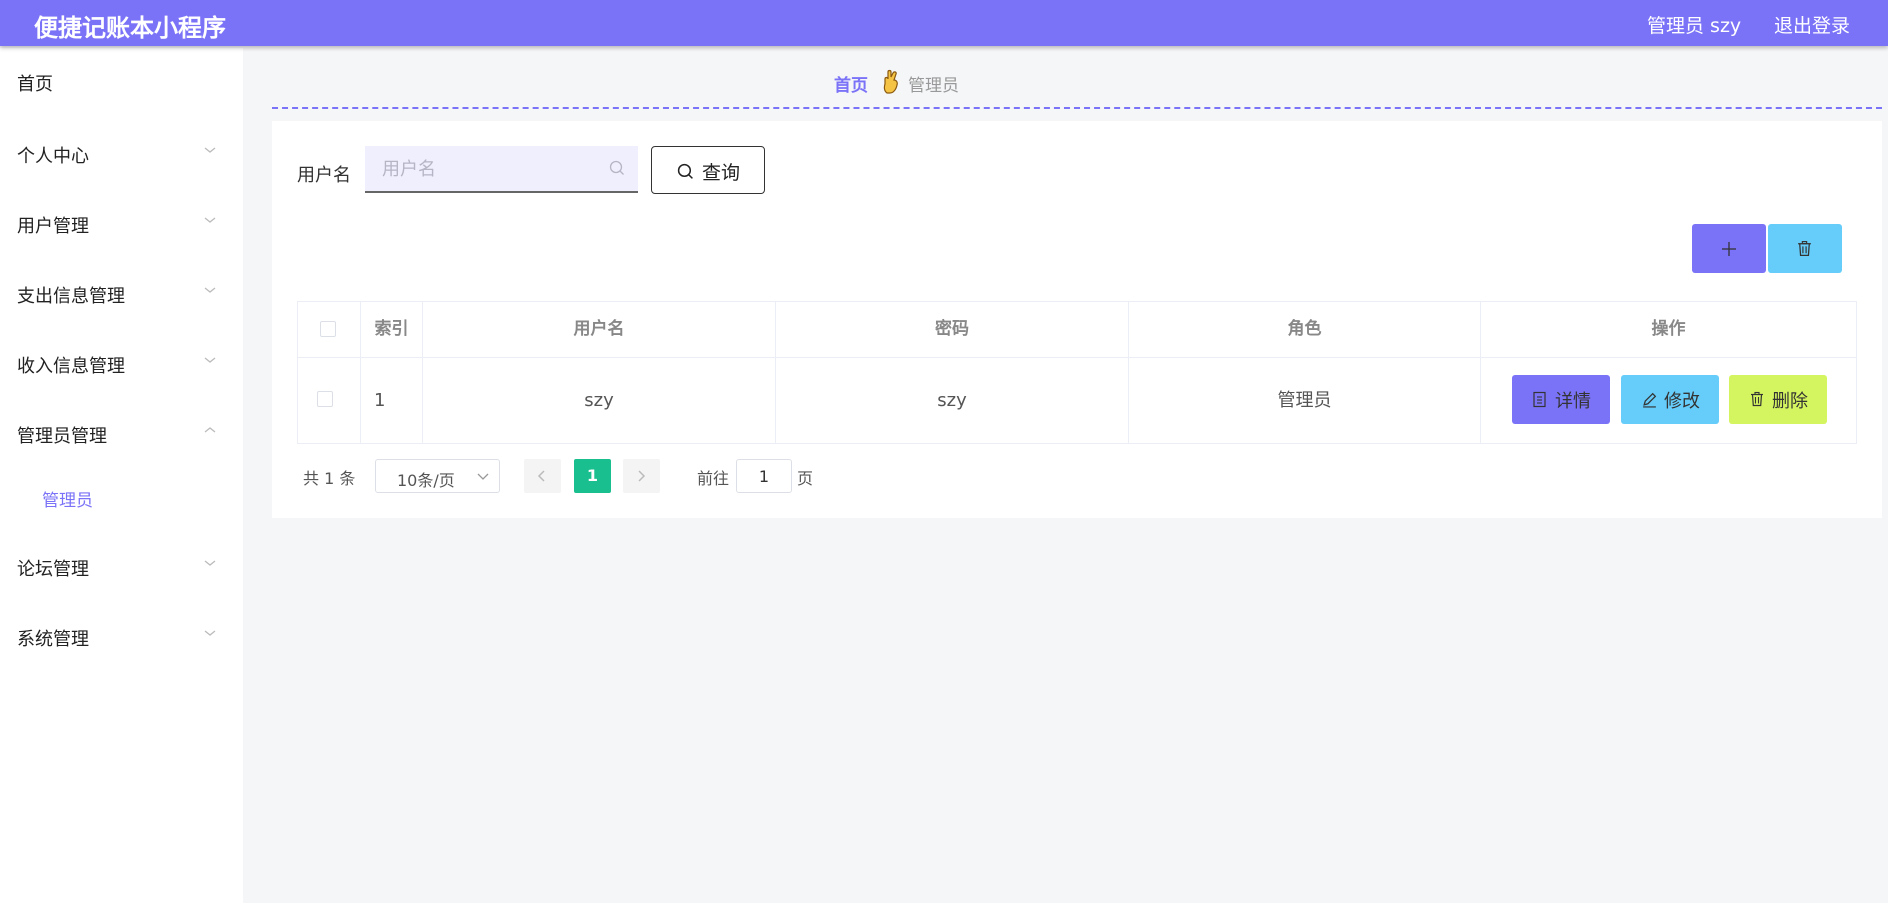 The height and width of the screenshot is (903, 1888). What do you see at coordinates (35, 84) in the screenshot?
I see `sidebar-item-label: 首页` at bounding box center [35, 84].